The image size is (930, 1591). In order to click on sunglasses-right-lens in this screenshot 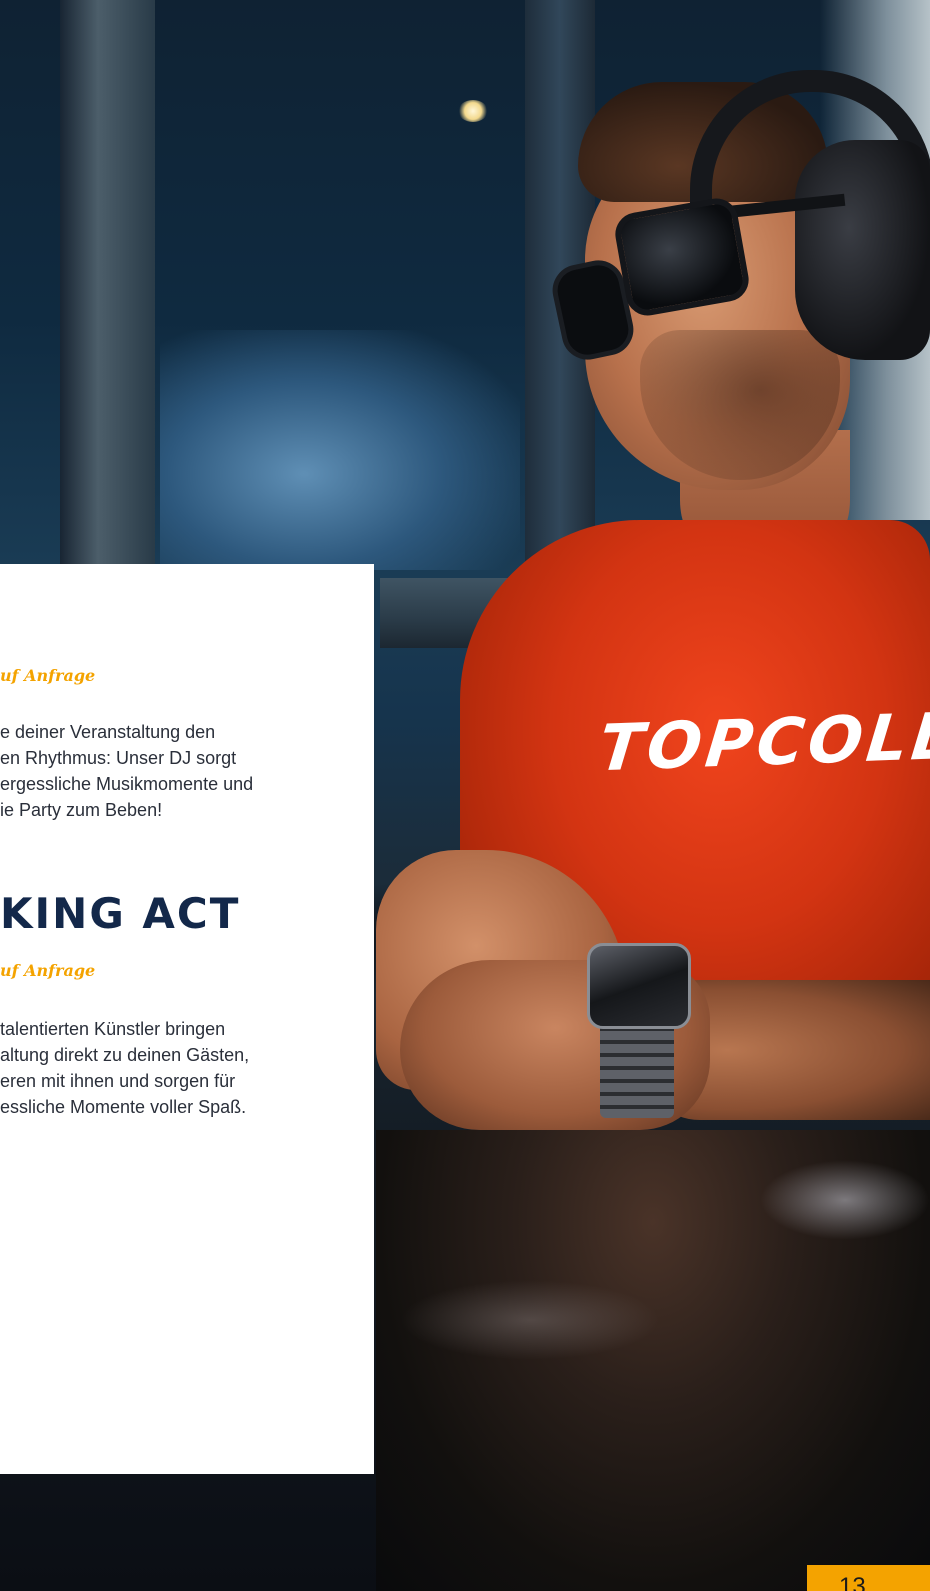, I will do `click(682, 257)`.